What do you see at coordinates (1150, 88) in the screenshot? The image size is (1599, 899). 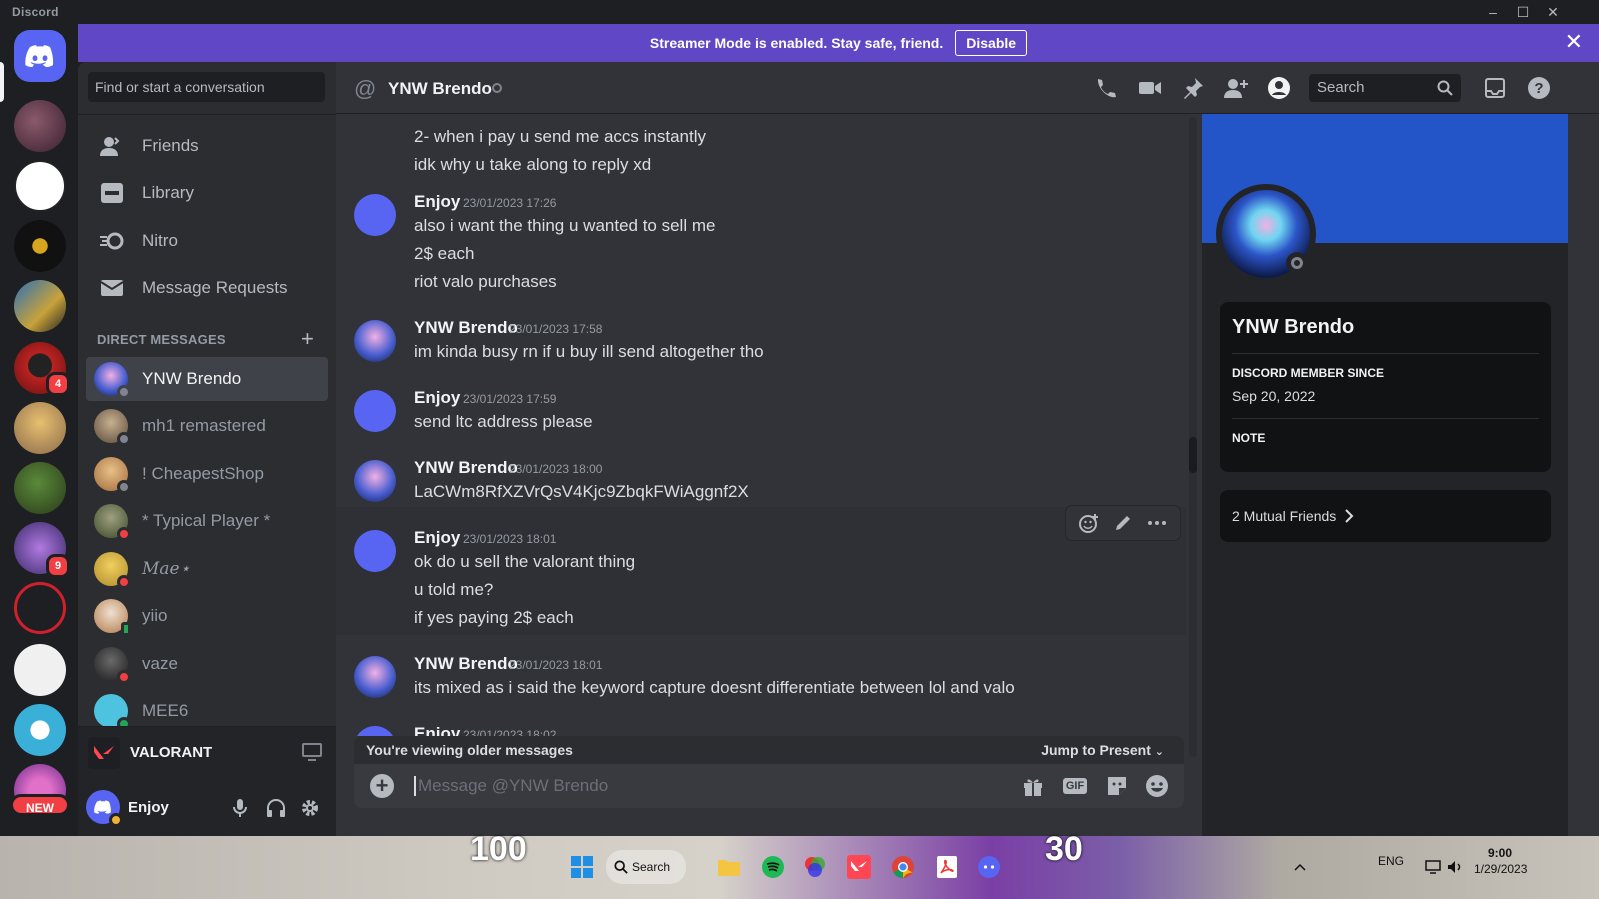 I see `start-video-call-button` at bounding box center [1150, 88].